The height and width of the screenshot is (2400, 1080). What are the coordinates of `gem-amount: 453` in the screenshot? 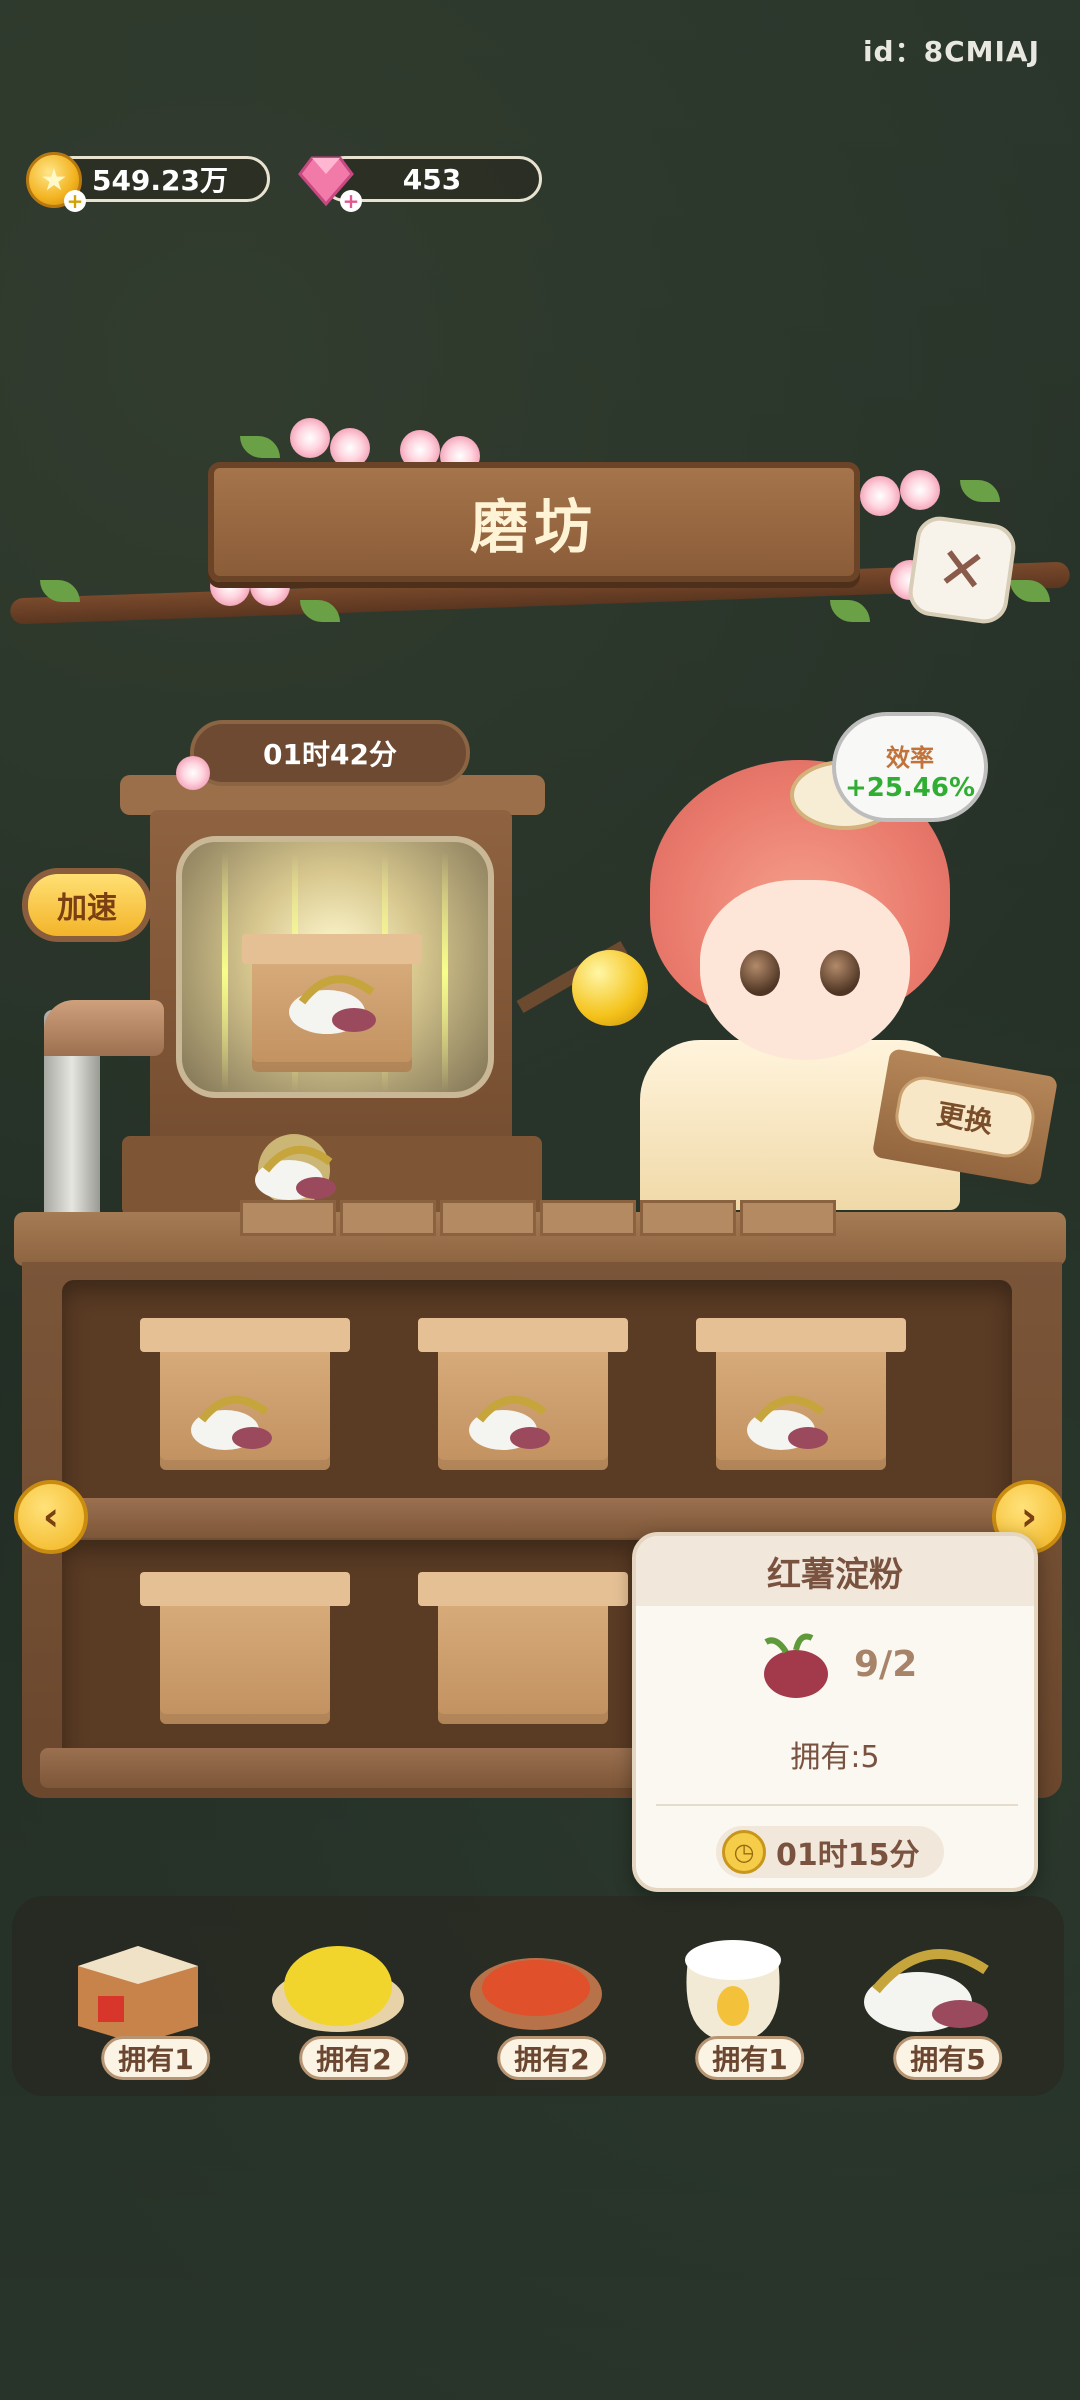 It's located at (432, 179).